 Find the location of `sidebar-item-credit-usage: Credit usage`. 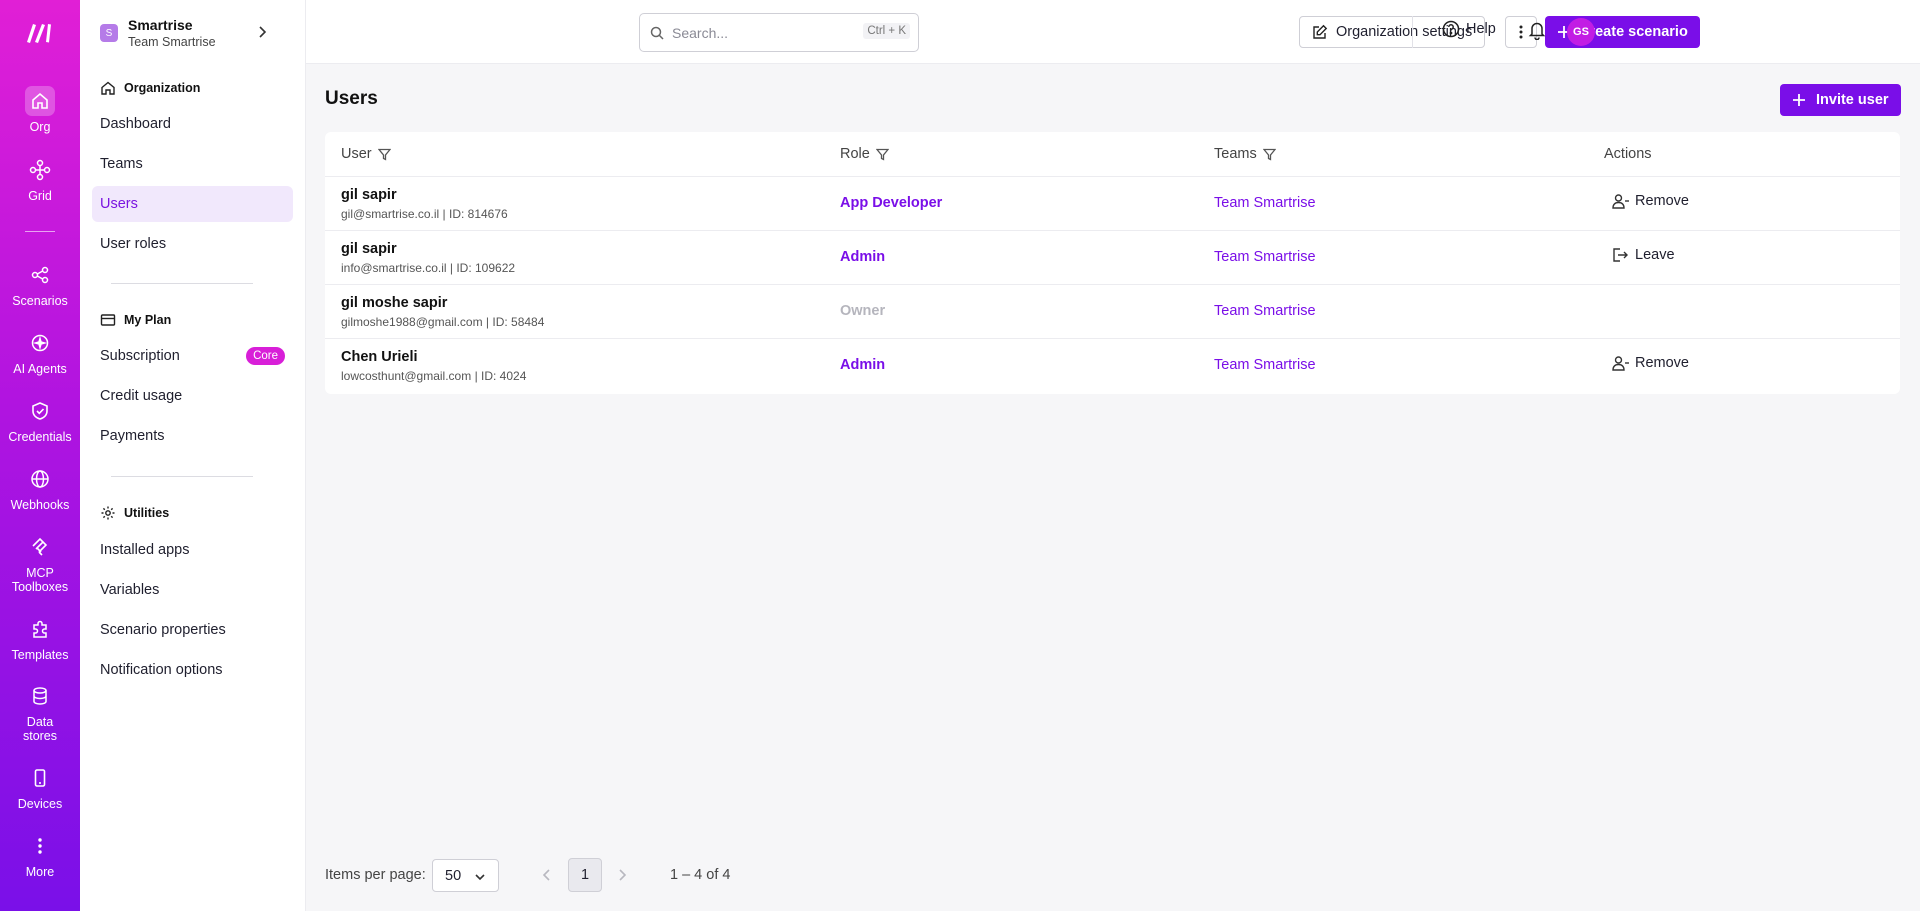

sidebar-item-credit-usage: Credit usage is located at coordinates (192, 396).